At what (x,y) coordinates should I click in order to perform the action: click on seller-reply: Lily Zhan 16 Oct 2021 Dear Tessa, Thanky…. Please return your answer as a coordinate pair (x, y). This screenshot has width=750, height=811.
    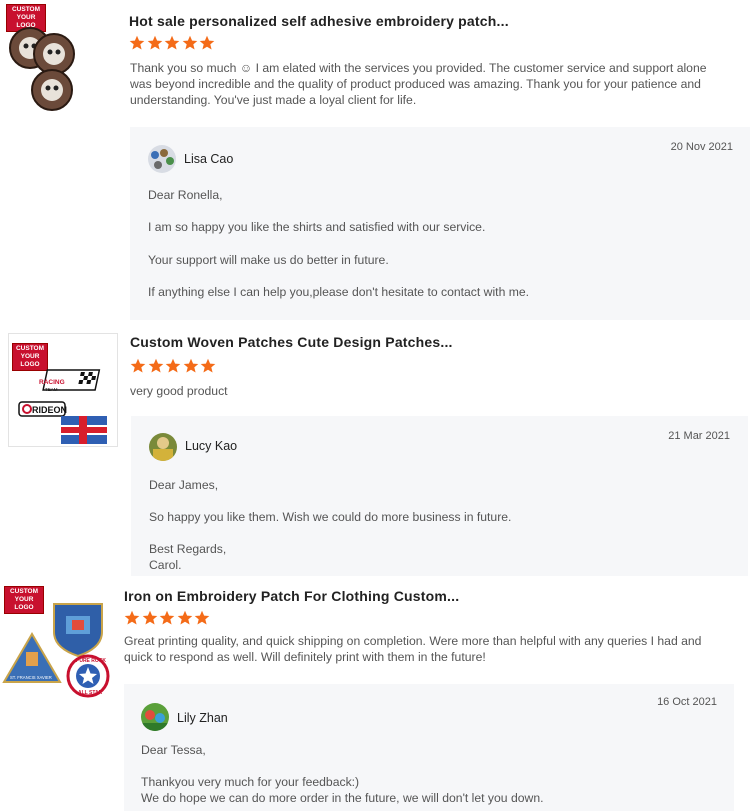
    Looking at the image, I should click on (429, 747).